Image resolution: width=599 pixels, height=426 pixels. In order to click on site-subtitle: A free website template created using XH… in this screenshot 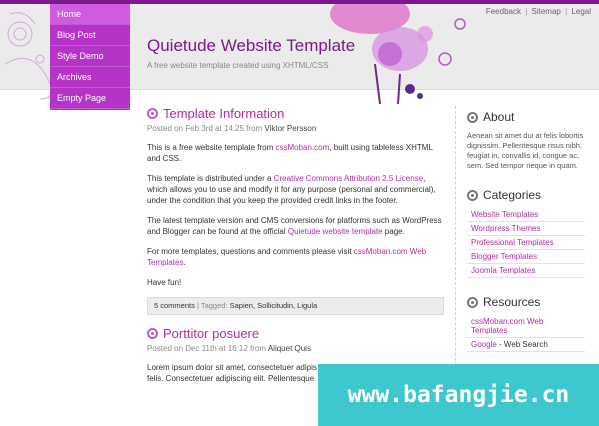, I will do `click(238, 65)`.